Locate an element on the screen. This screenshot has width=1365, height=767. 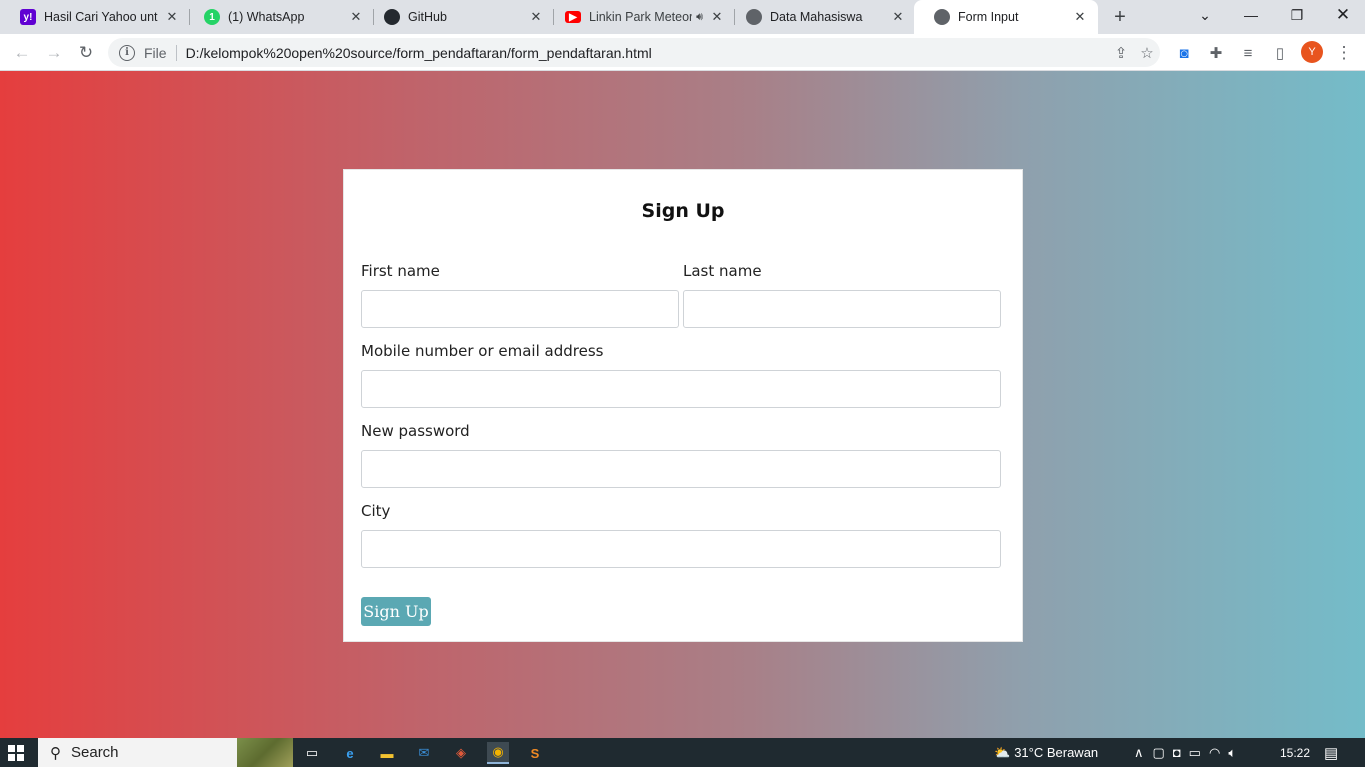
restore-button: ❐ is located at coordinates (1297, 15).